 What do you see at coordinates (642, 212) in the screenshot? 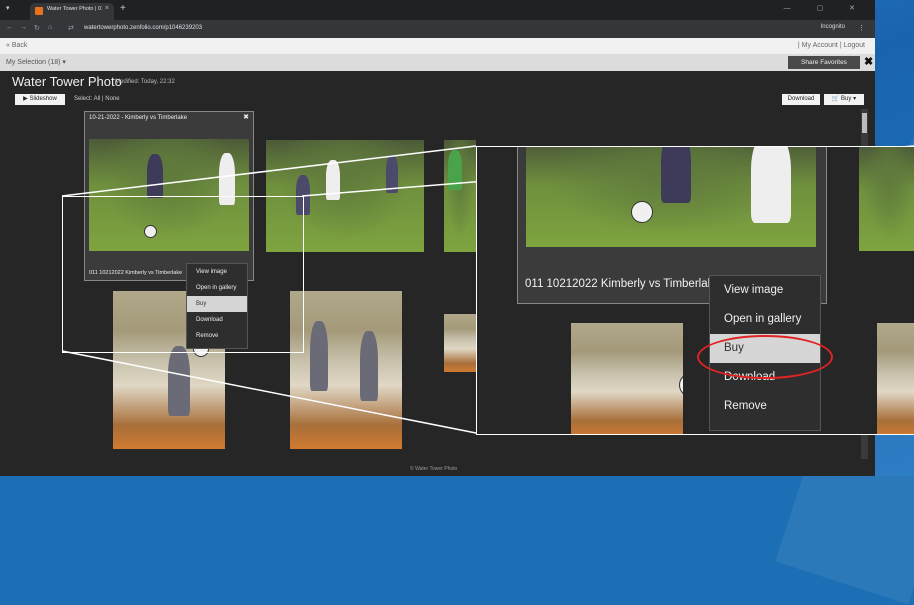
I see `soccer-ball` at bounding box center [642, 212].